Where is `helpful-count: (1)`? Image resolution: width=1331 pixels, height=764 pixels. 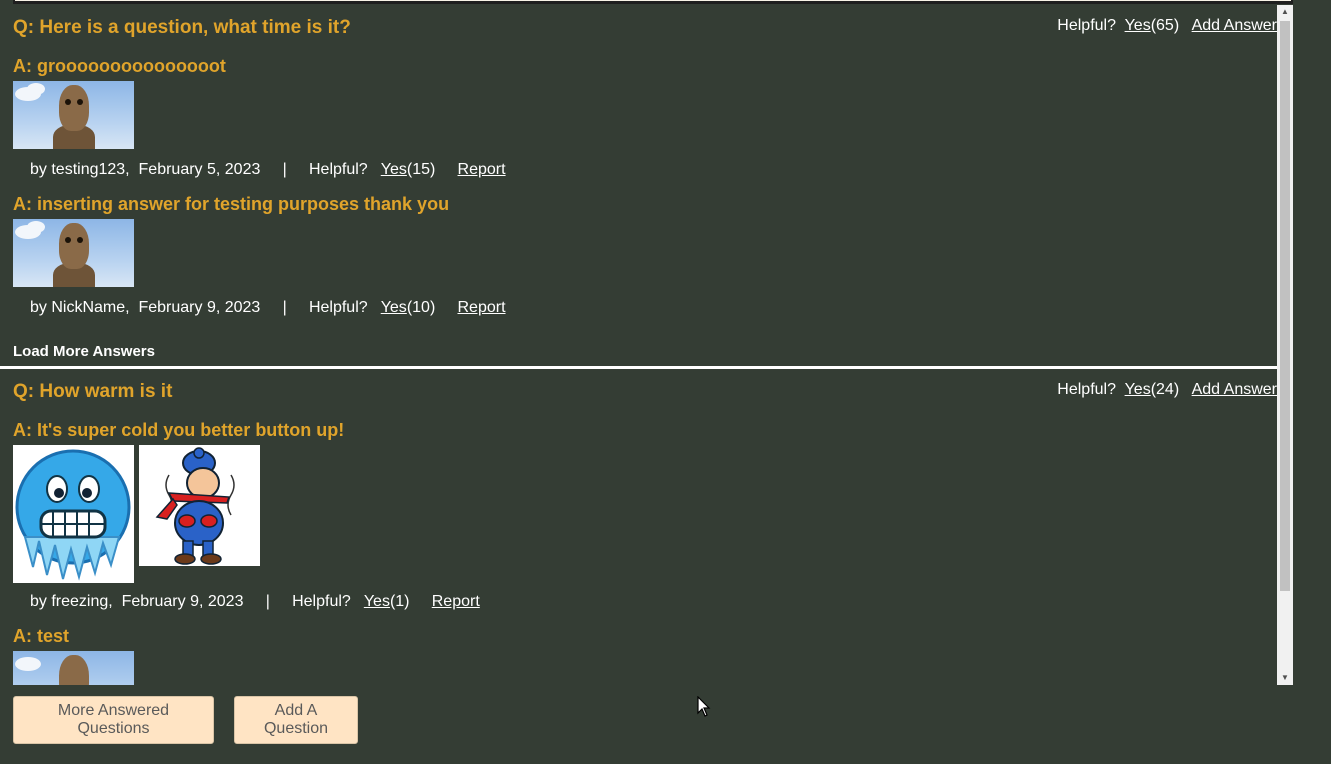 helpful-count: (1) is located at coordinates (399, 601).